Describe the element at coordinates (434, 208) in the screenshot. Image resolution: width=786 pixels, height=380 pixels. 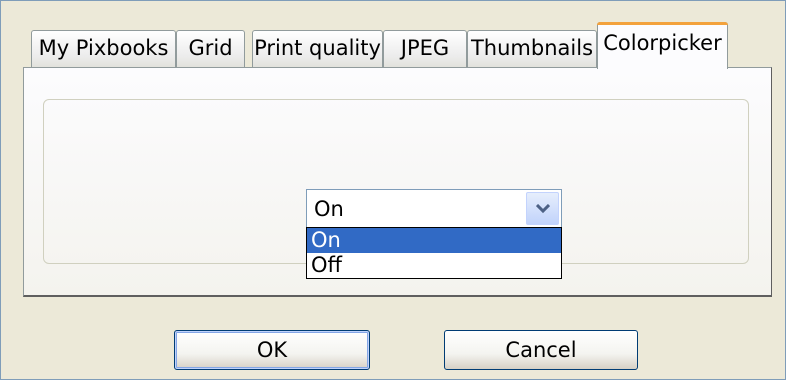
I see `colorpicker-combobox: On` at that location.